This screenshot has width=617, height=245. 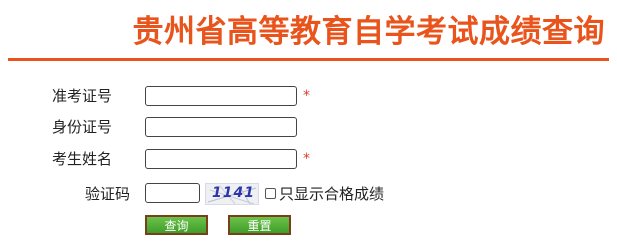 I want to click on reset-button: 重置, so click(x=259, y=225).